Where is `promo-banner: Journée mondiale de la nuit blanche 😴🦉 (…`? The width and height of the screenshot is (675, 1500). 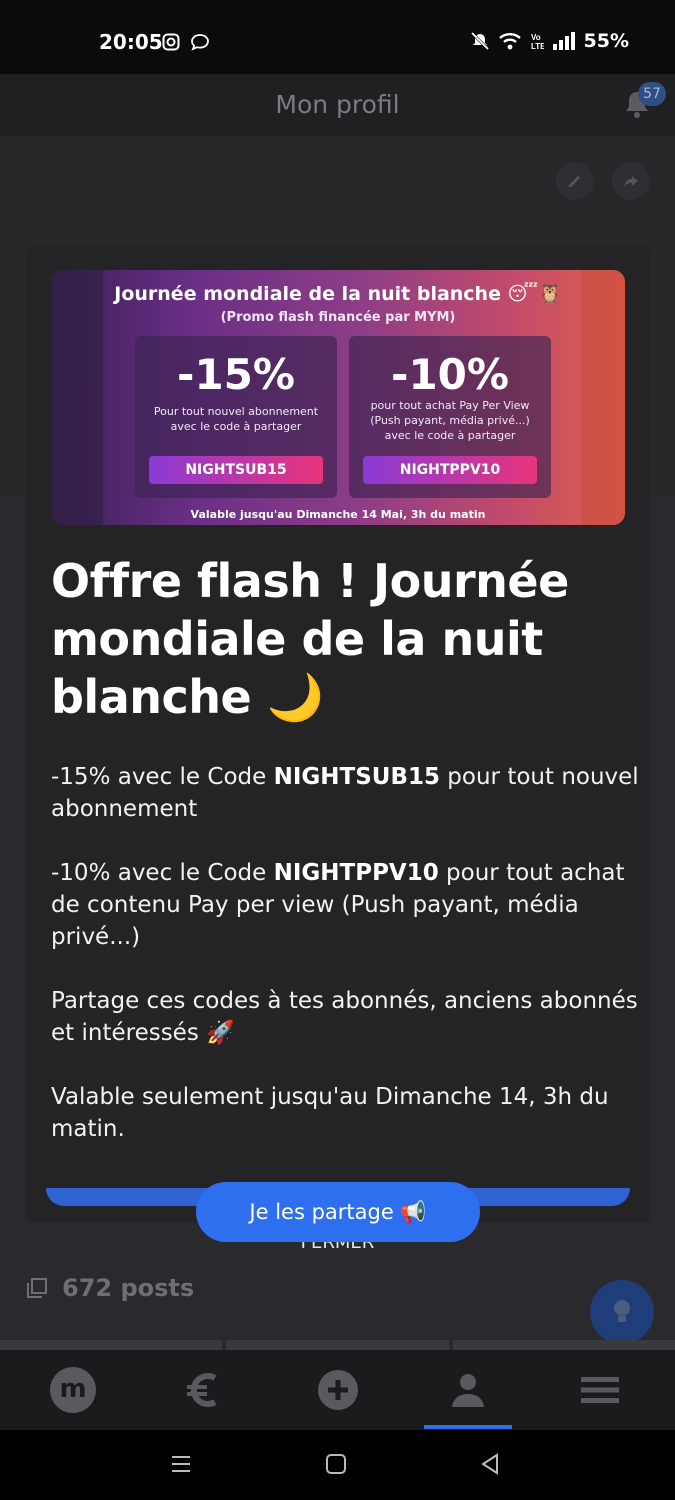
promo-banner: Journée mondiale de la nuit blanche 😴🦉 (… is located at coordinates (338, 397).